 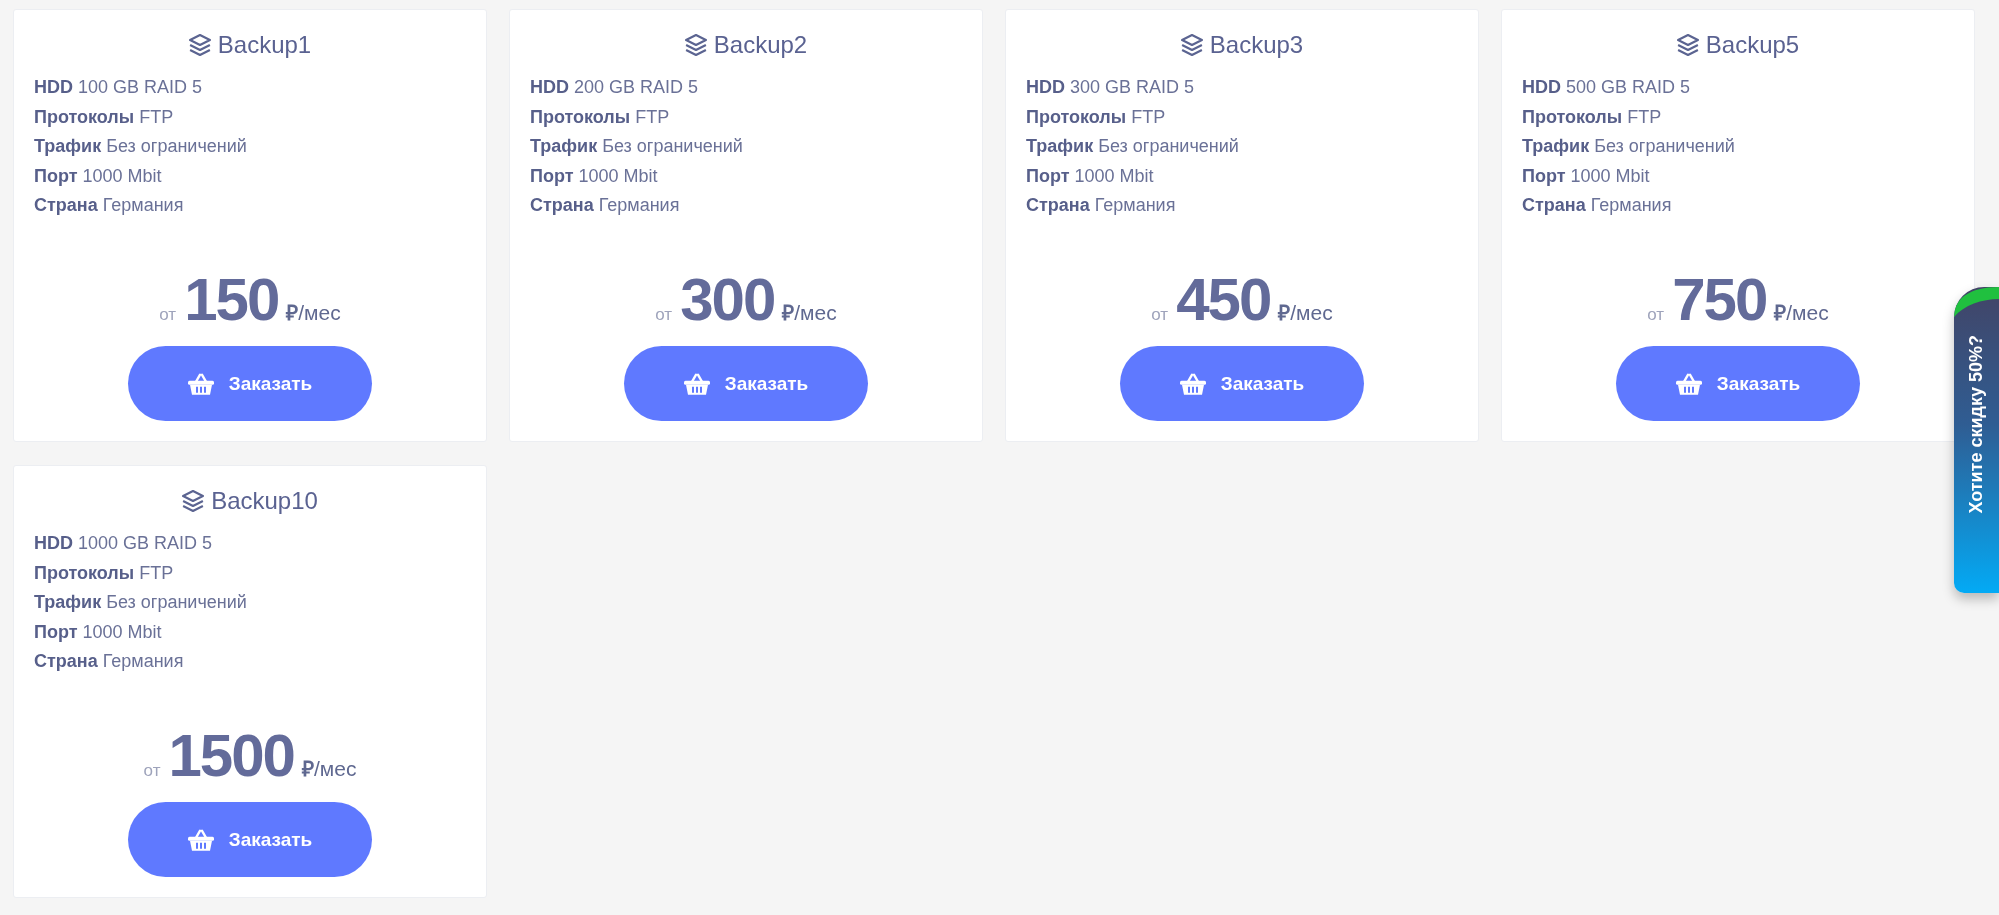 What do you see at coordinates (1256, 45) in the screenshot?
I see `plan-title: Backup3` at bounding box center [1256, 45].